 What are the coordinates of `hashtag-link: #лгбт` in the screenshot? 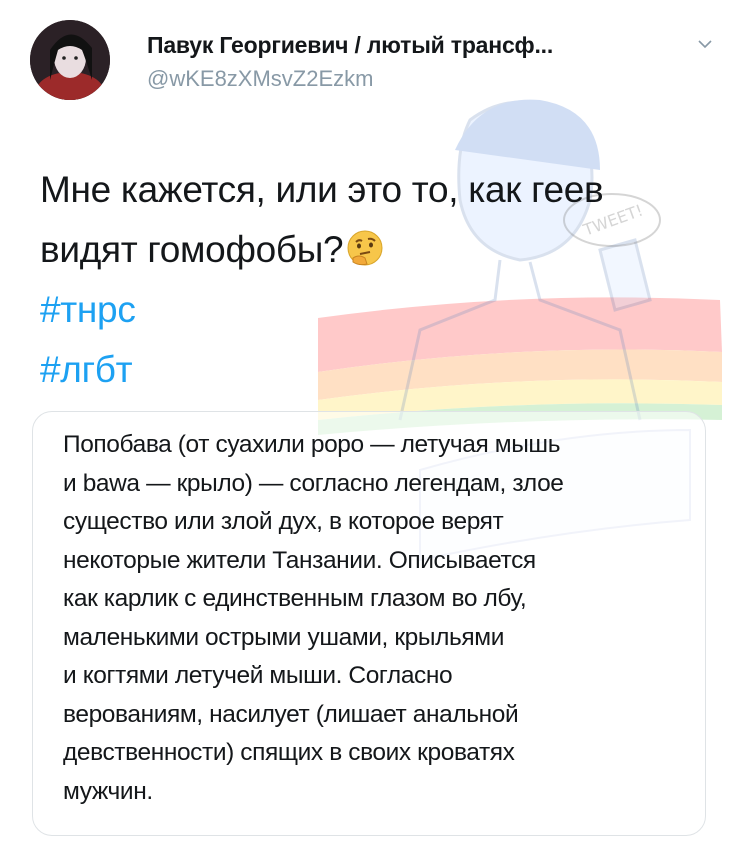 It's located at (321, 370).